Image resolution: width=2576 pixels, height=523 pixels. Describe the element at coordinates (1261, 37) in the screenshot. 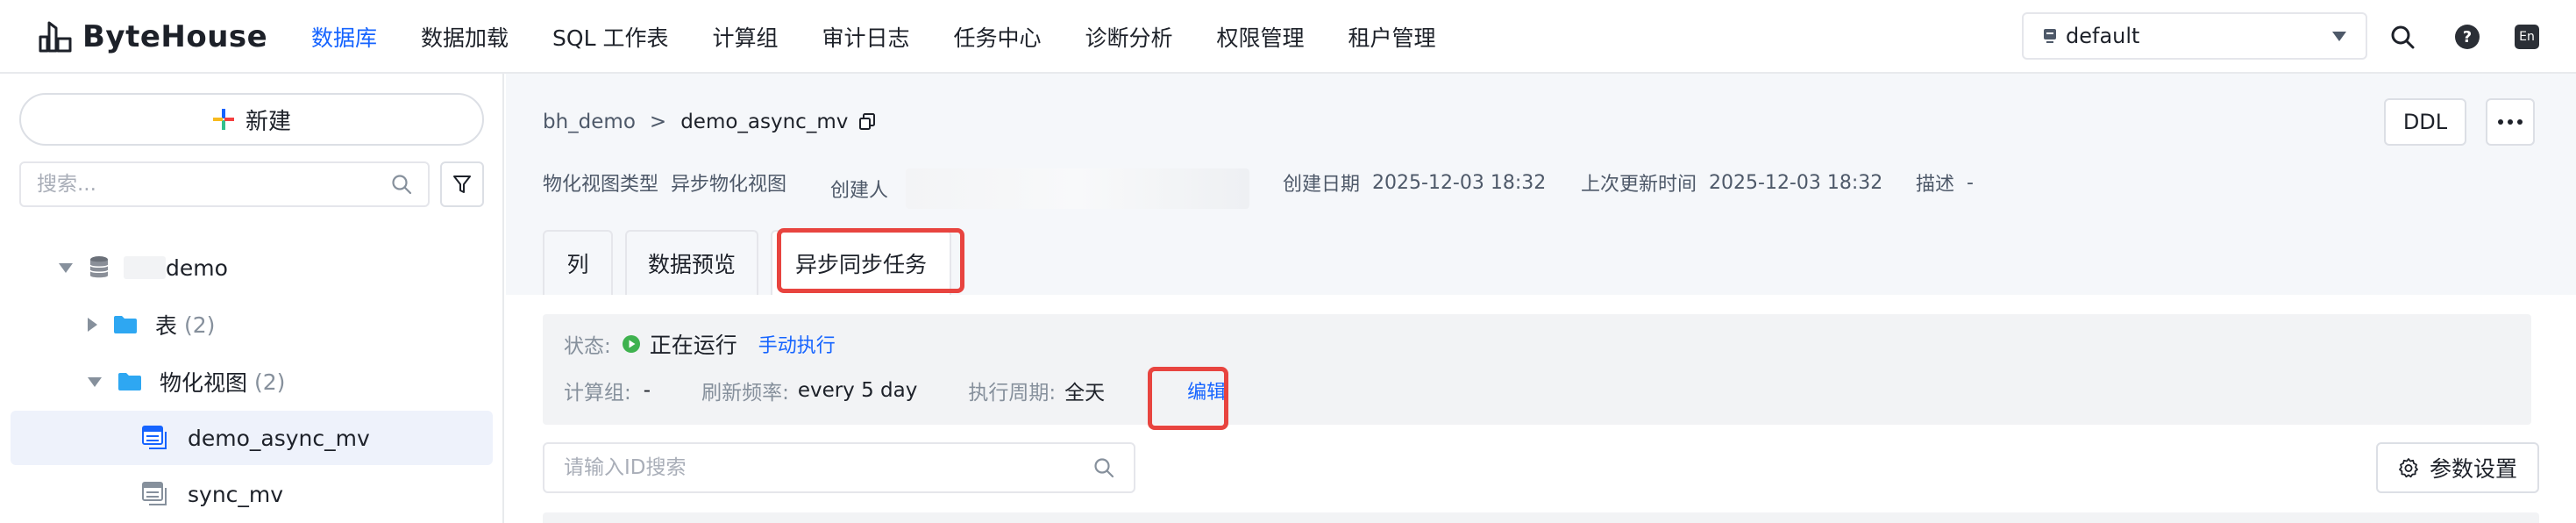

I see `nav-item-permissions: 权限管理` at that location.